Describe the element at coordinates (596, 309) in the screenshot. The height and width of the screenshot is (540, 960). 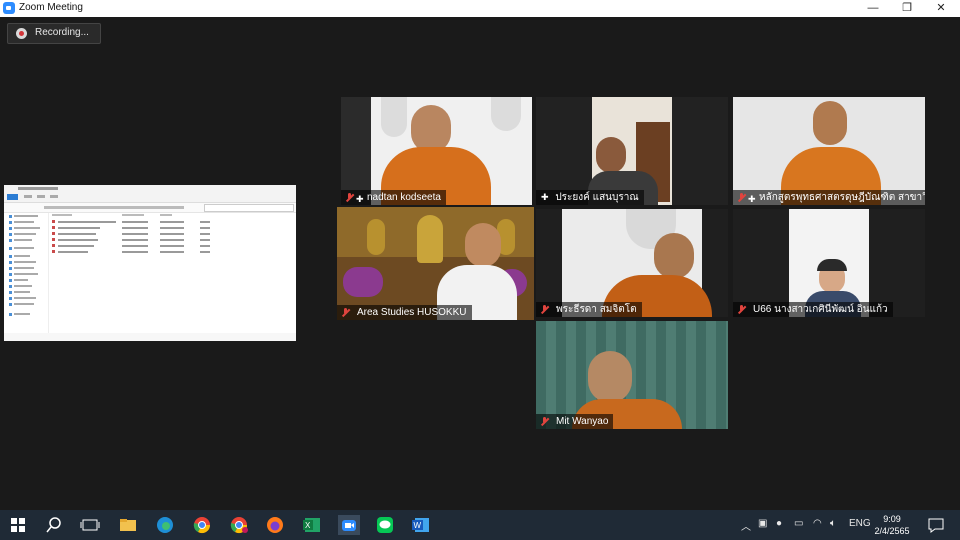
I see `participant-name: พระธีรดา สมจิตโต` at that location.